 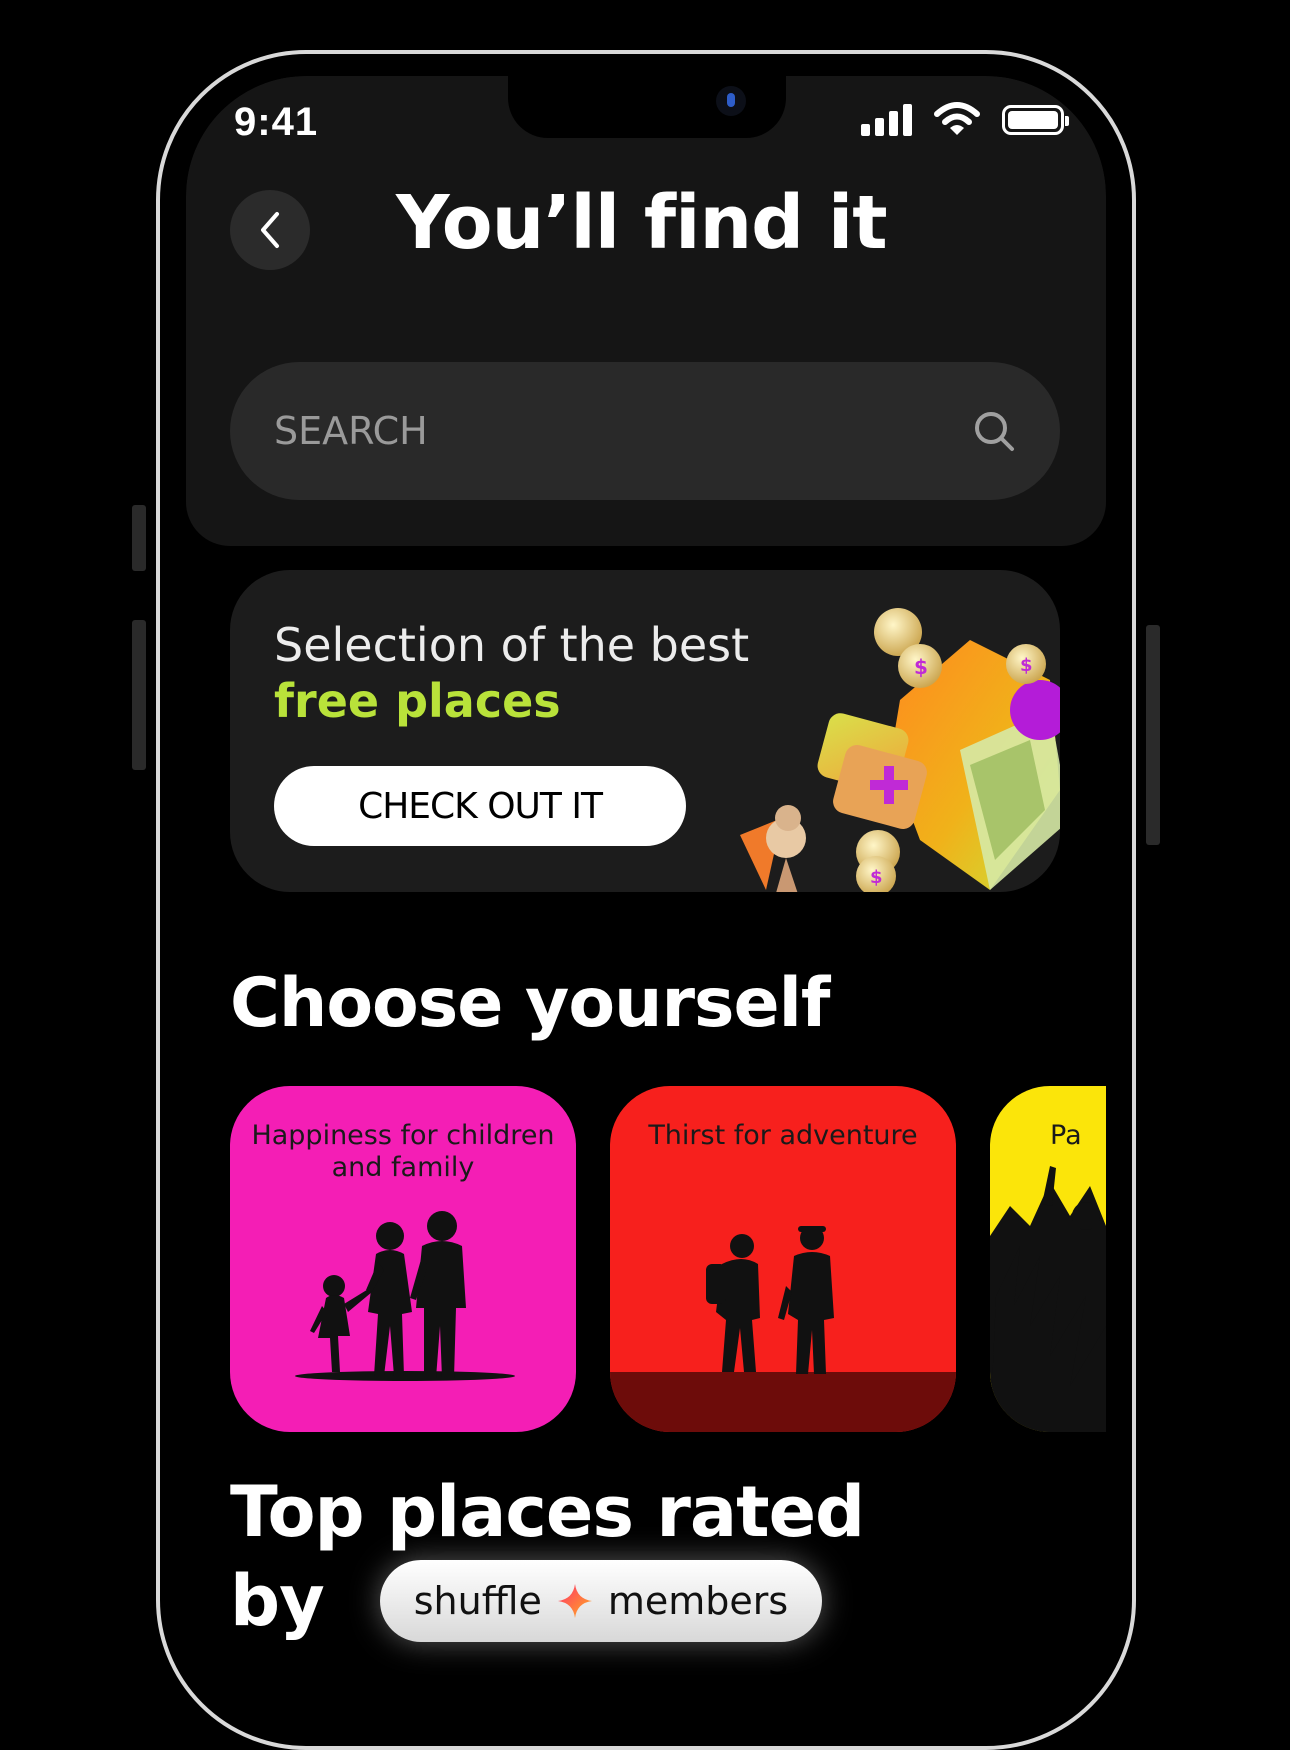 What do you see at coordinates (477, 1601) in the screenshot?
I see `badge-brand: shuffle` at bounding box center [477, 1601].